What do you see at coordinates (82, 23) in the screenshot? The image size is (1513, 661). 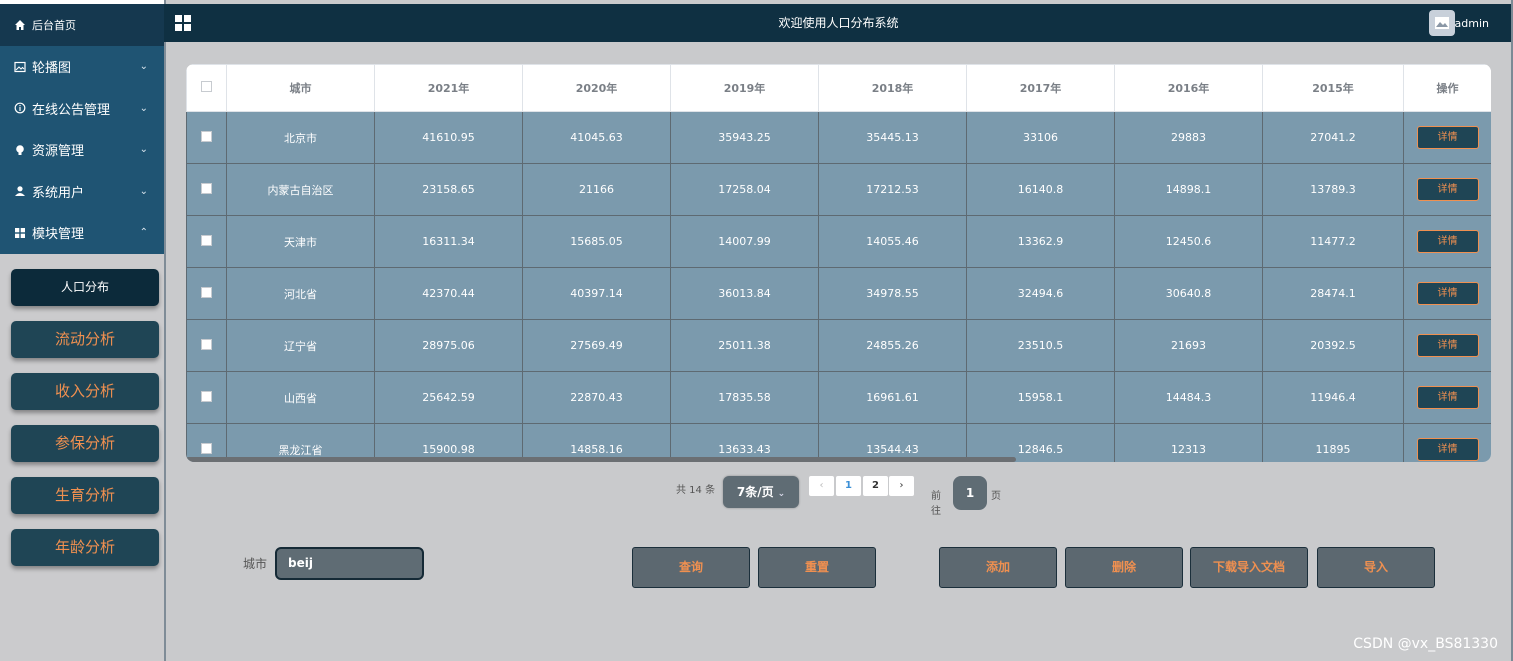 I see `home-link: 后台首页` at bounding box center [82, 23].